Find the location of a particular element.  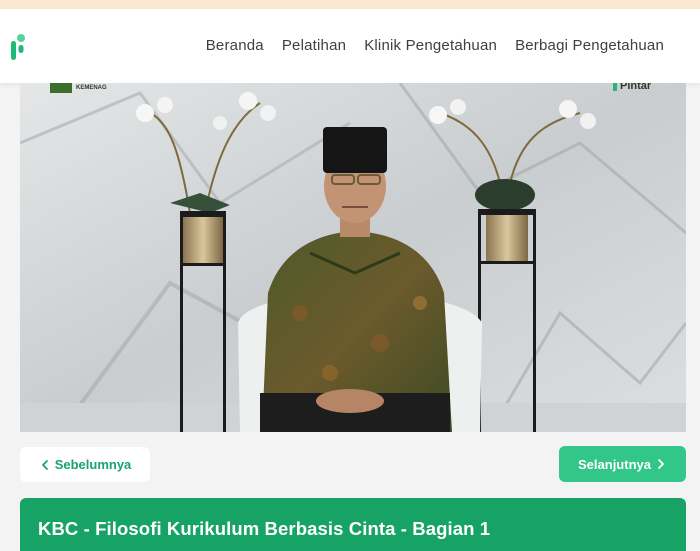

pintar-watermark: Pintar is located at coordinates (636, 87).